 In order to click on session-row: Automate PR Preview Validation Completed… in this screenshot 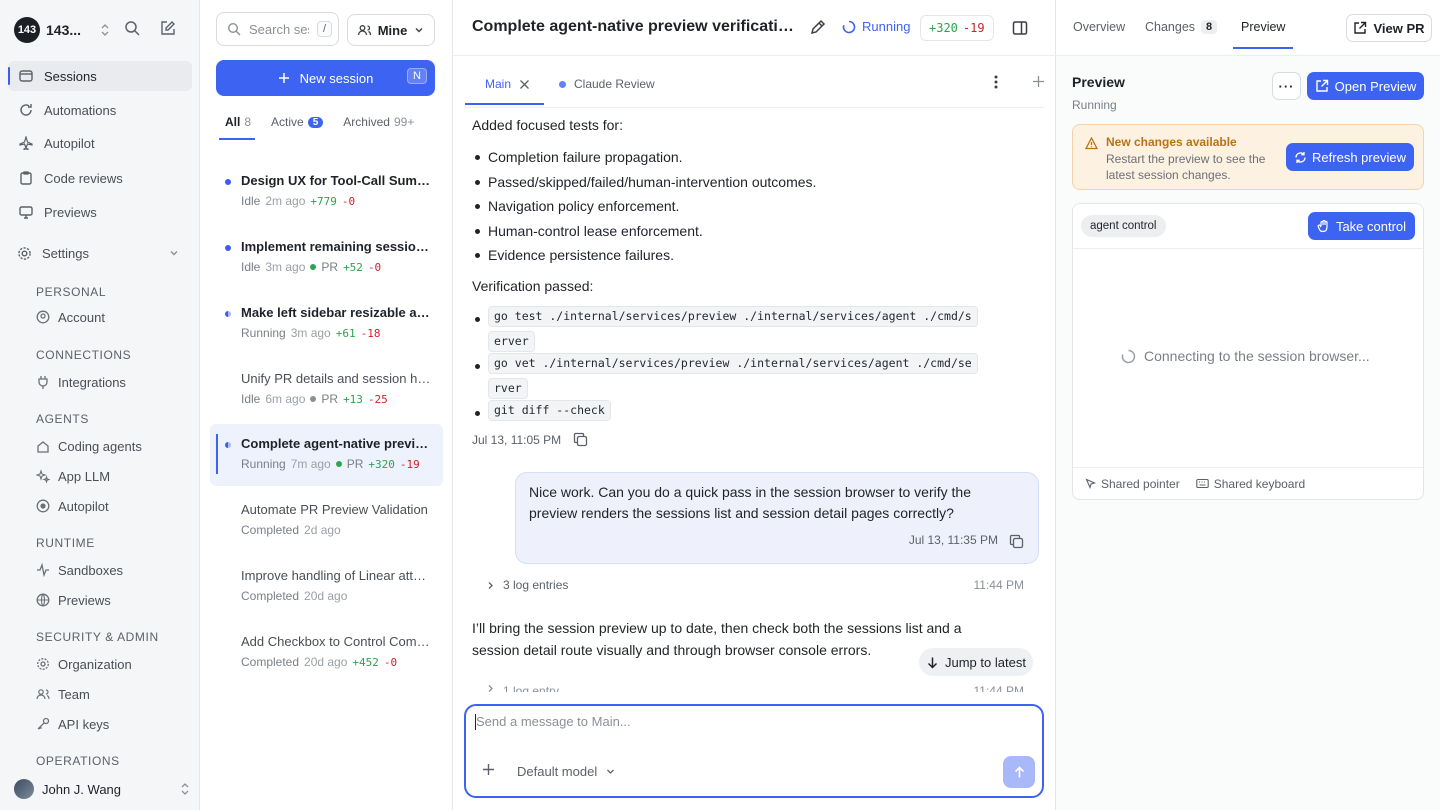, I will do `click(326, 524)`.